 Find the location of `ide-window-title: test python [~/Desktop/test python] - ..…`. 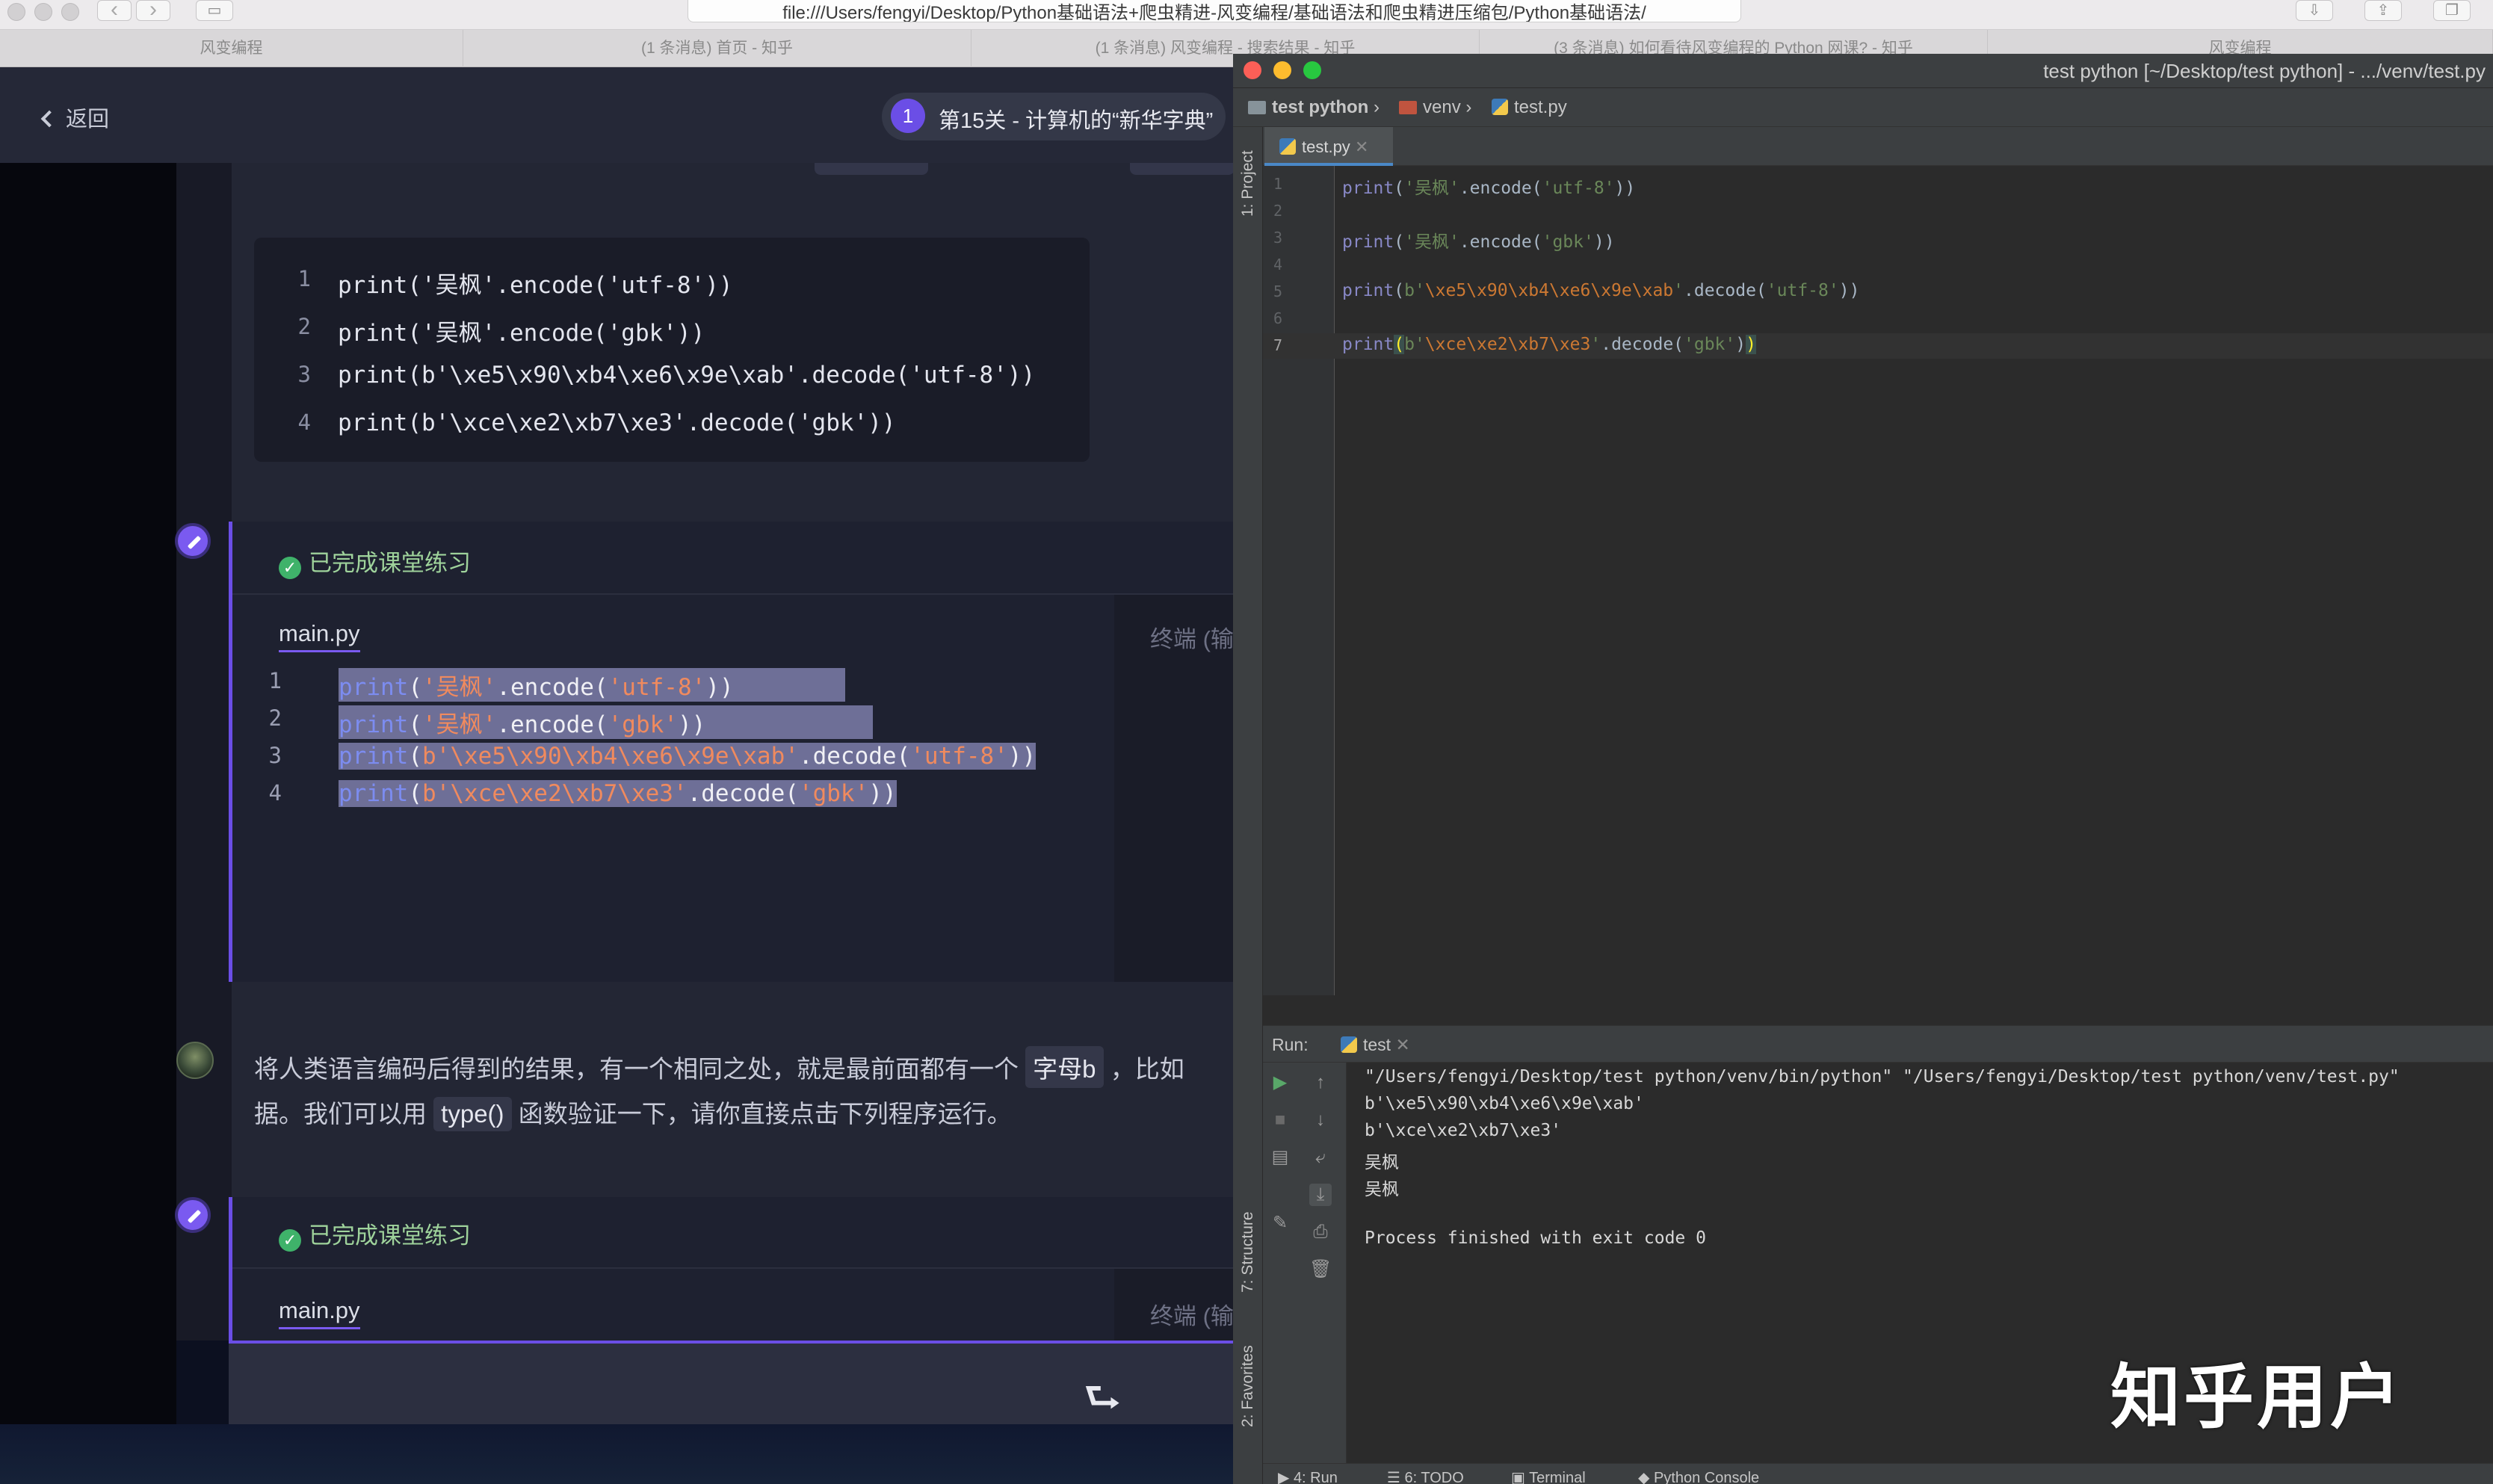

ide-window-title: test python [~/Desktop/test python] - ..… is located at coordinates (2264, 71).